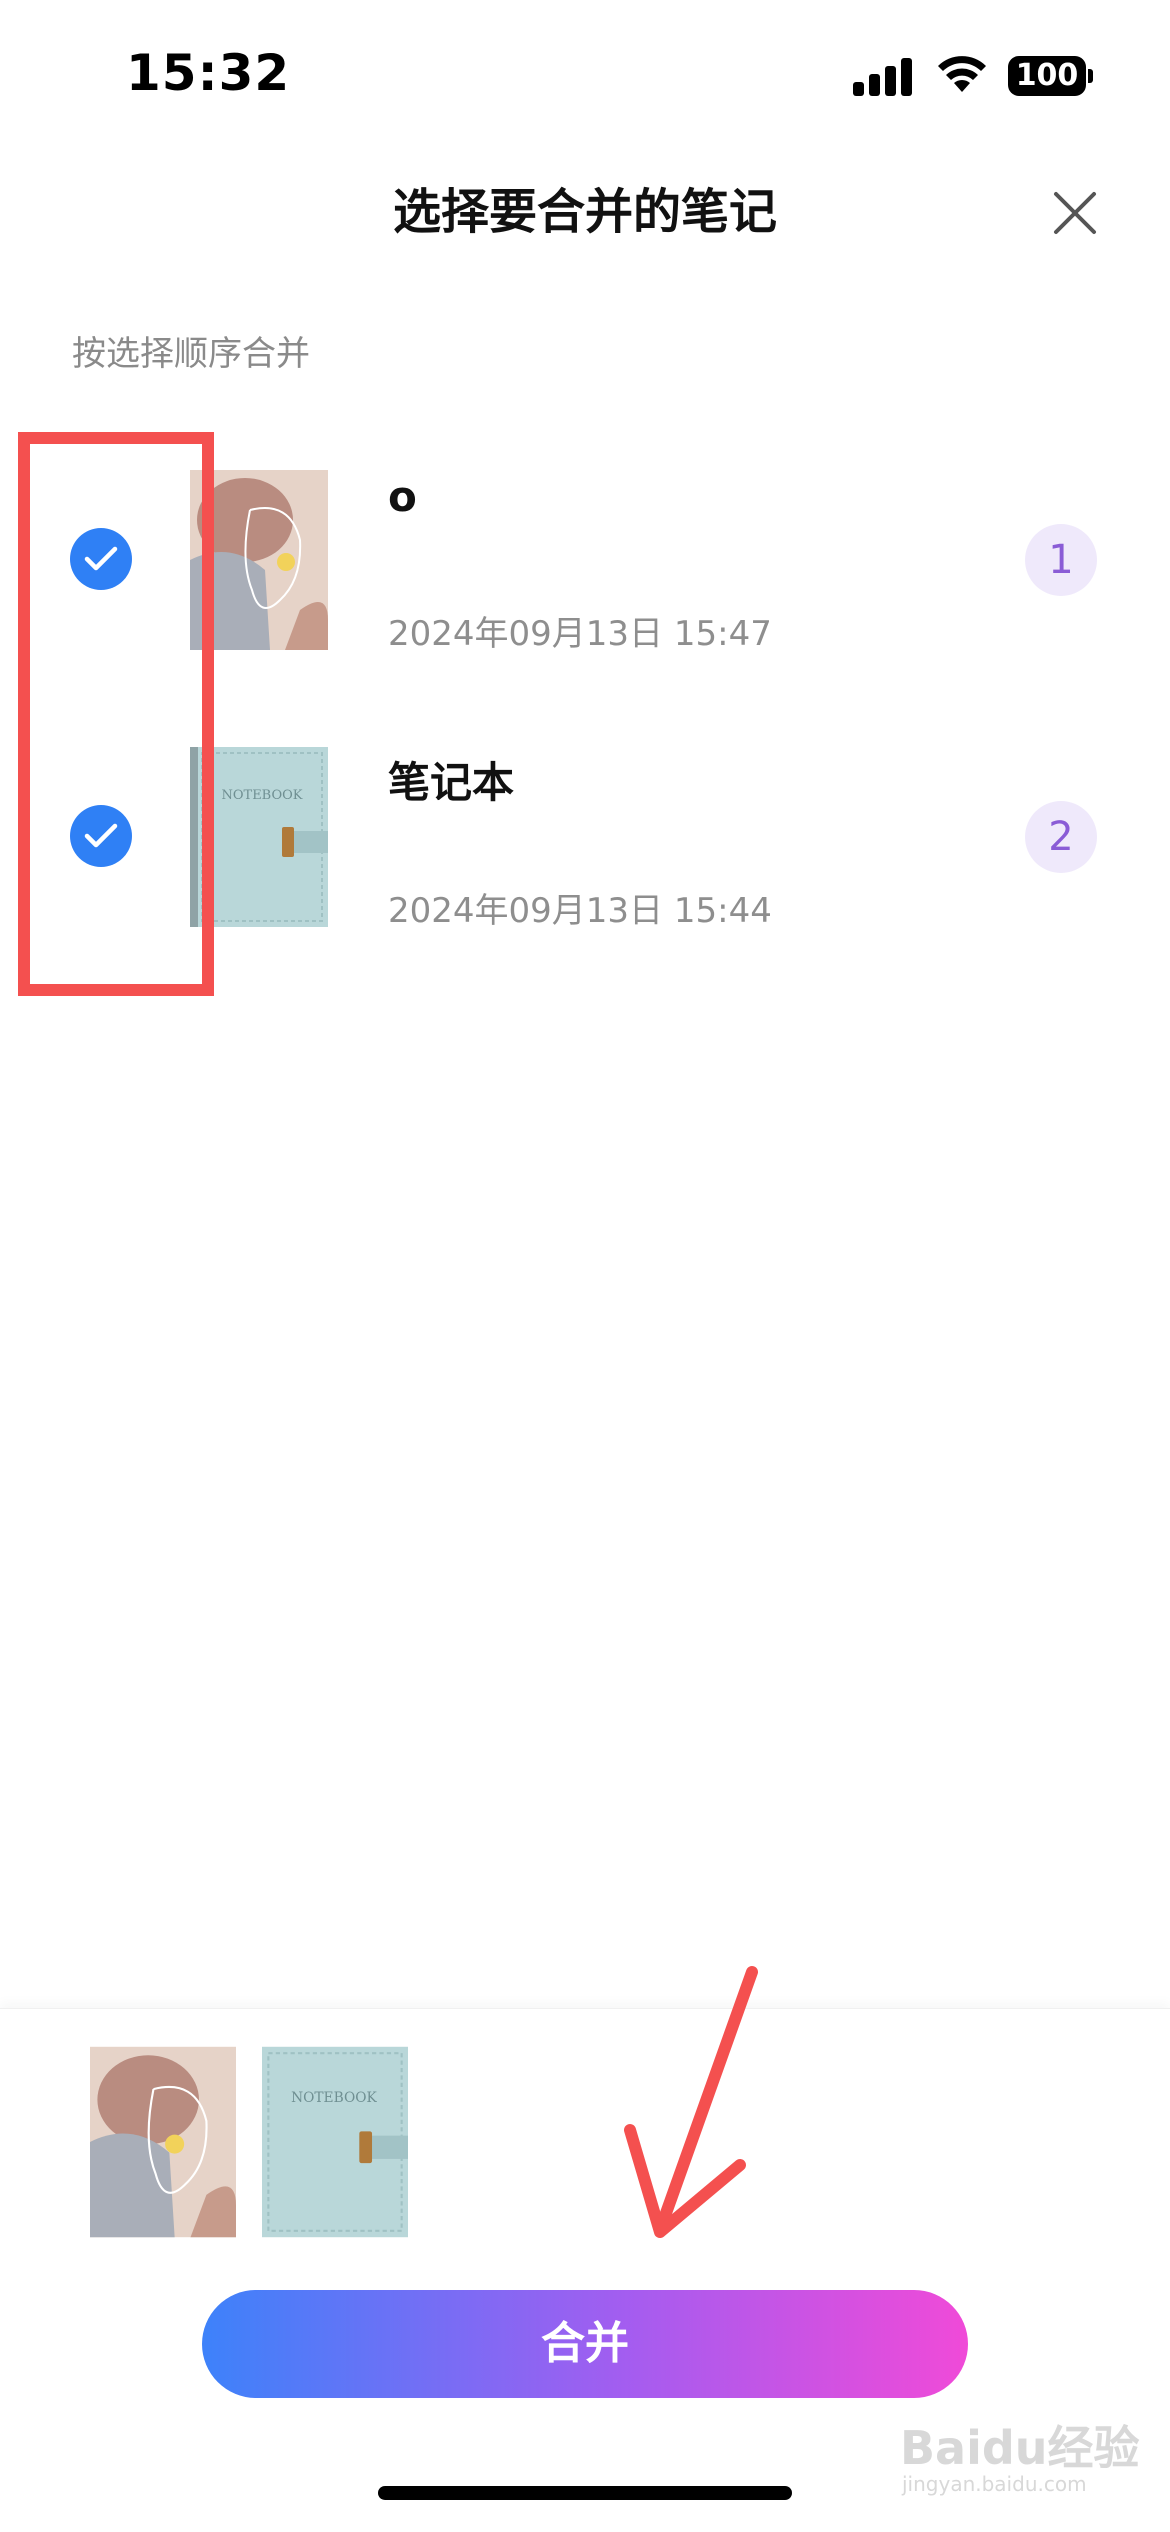 This screenshot has width=1170, height=2532. I want to click on cellular-signal-icon, so click(883, 76).